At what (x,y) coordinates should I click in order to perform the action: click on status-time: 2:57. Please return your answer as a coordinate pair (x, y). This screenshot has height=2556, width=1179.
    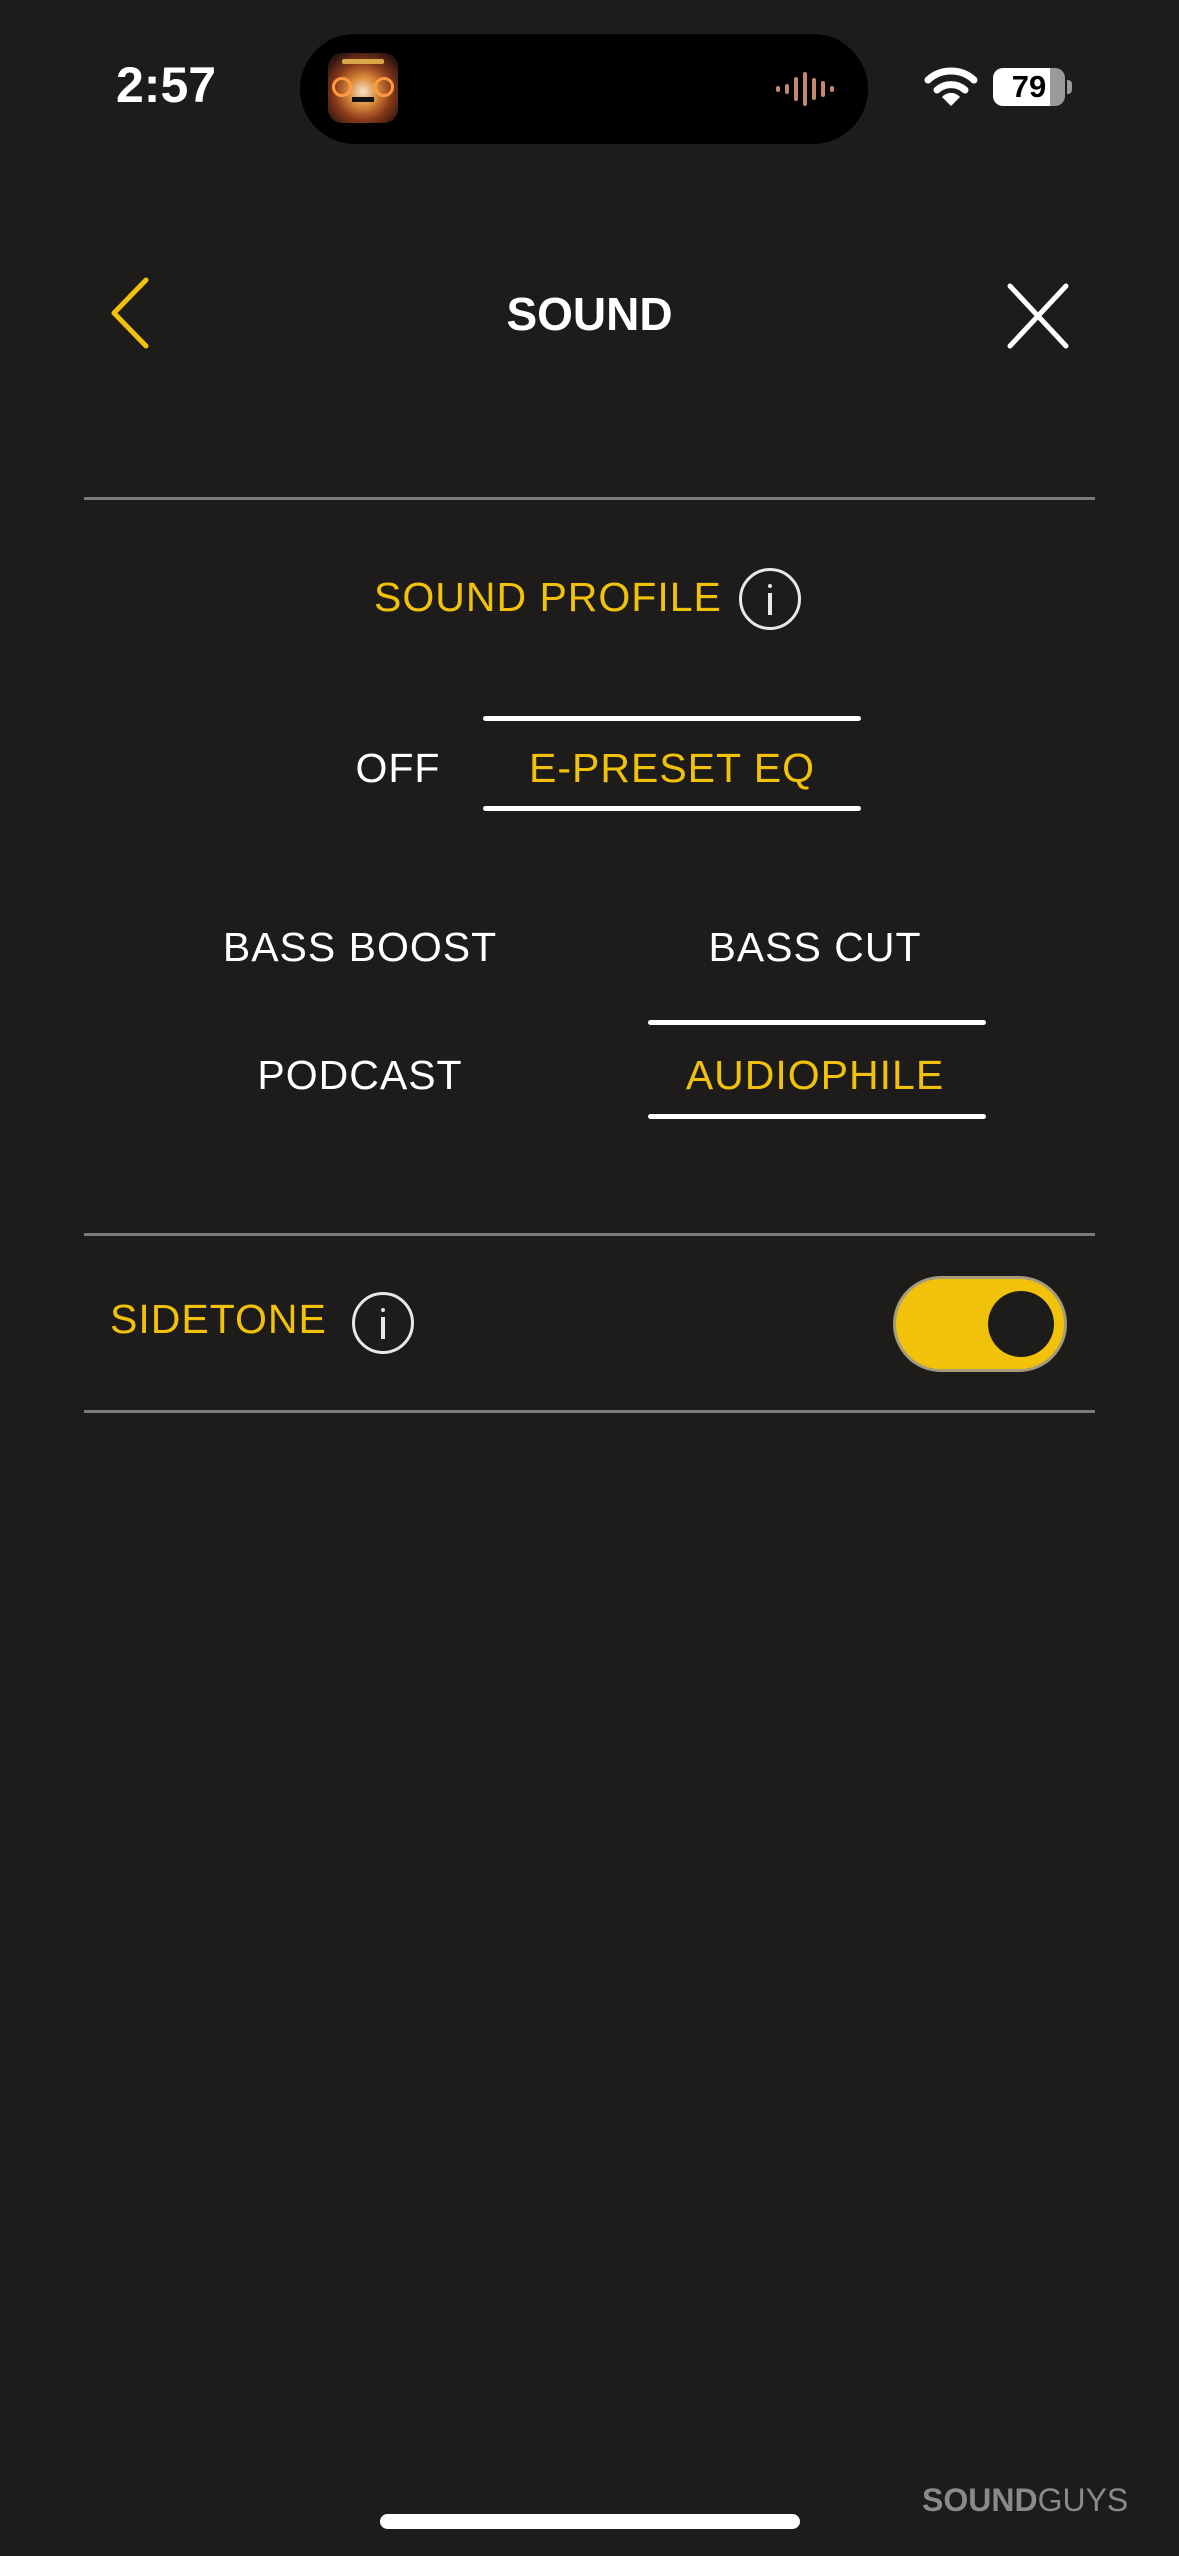
    Looking at the image, I should click on (166, 85).